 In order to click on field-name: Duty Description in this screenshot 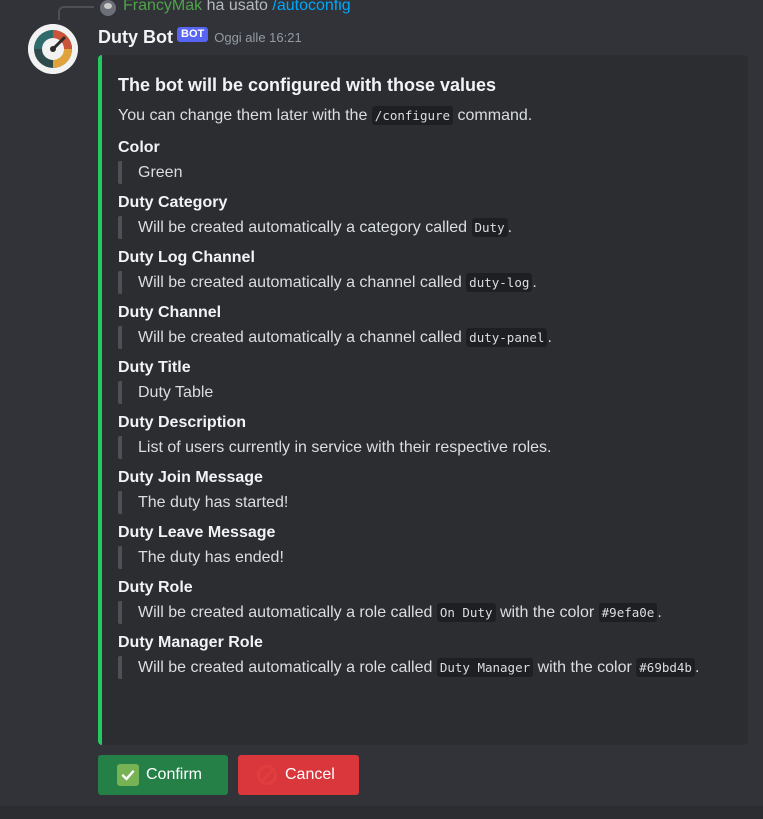, I will do `click(182, 422)`.